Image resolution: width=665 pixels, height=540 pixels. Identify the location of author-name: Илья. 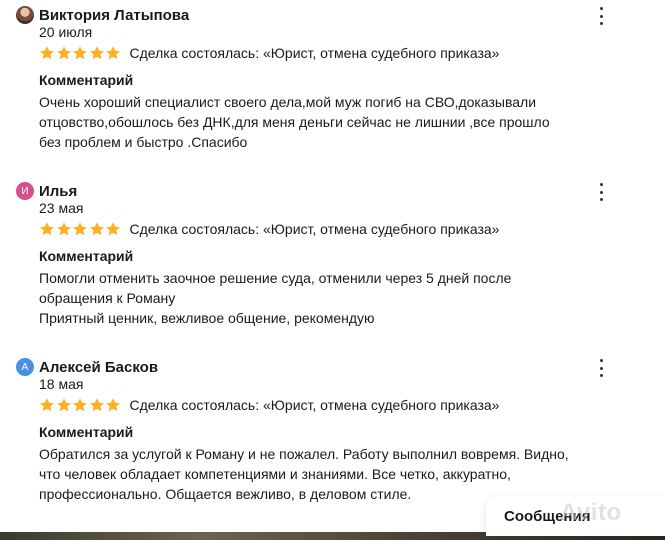
(58, 191).